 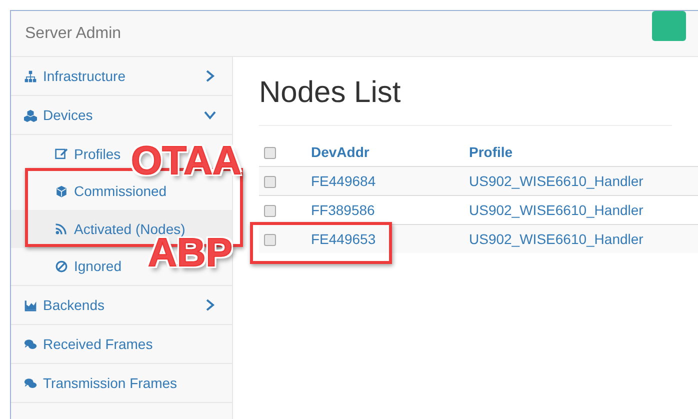 I want to click on sidebar-item: Transmission Frames, so click(x=121, y=383).